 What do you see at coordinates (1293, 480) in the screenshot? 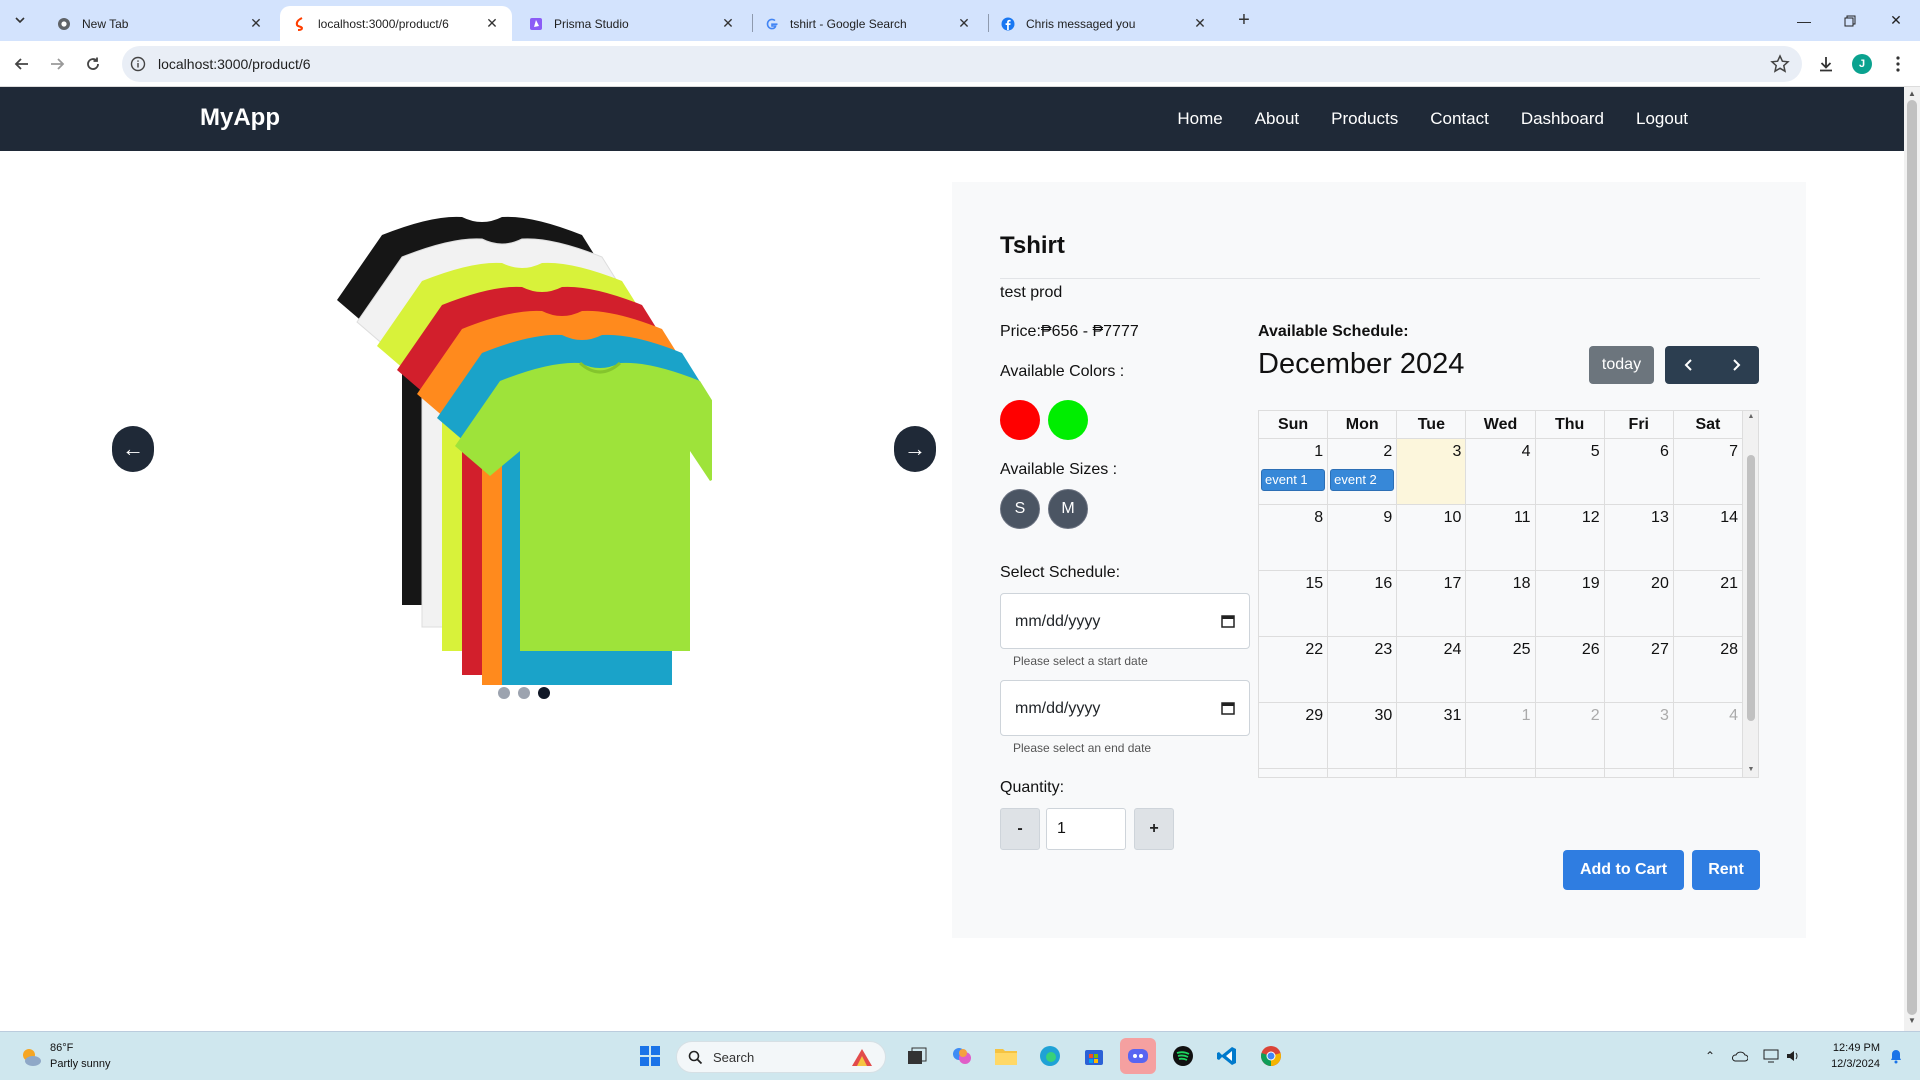
I see `calendar-event: event 1` at bounding box center [1293, 480].